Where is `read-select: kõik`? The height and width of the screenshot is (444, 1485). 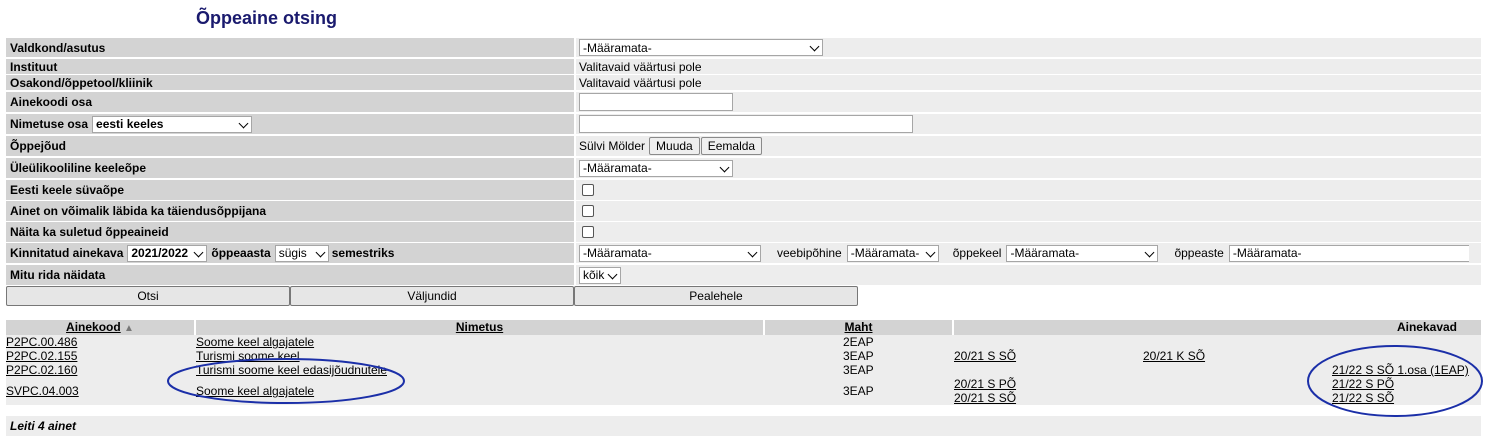
read-select: kõik is located at coordinates (600, 275).